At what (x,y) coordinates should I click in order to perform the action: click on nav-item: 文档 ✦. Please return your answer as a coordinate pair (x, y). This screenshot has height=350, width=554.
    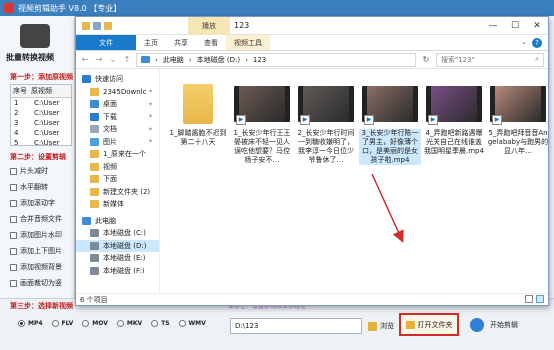
    Looking at the image, I should click on (117, 129).